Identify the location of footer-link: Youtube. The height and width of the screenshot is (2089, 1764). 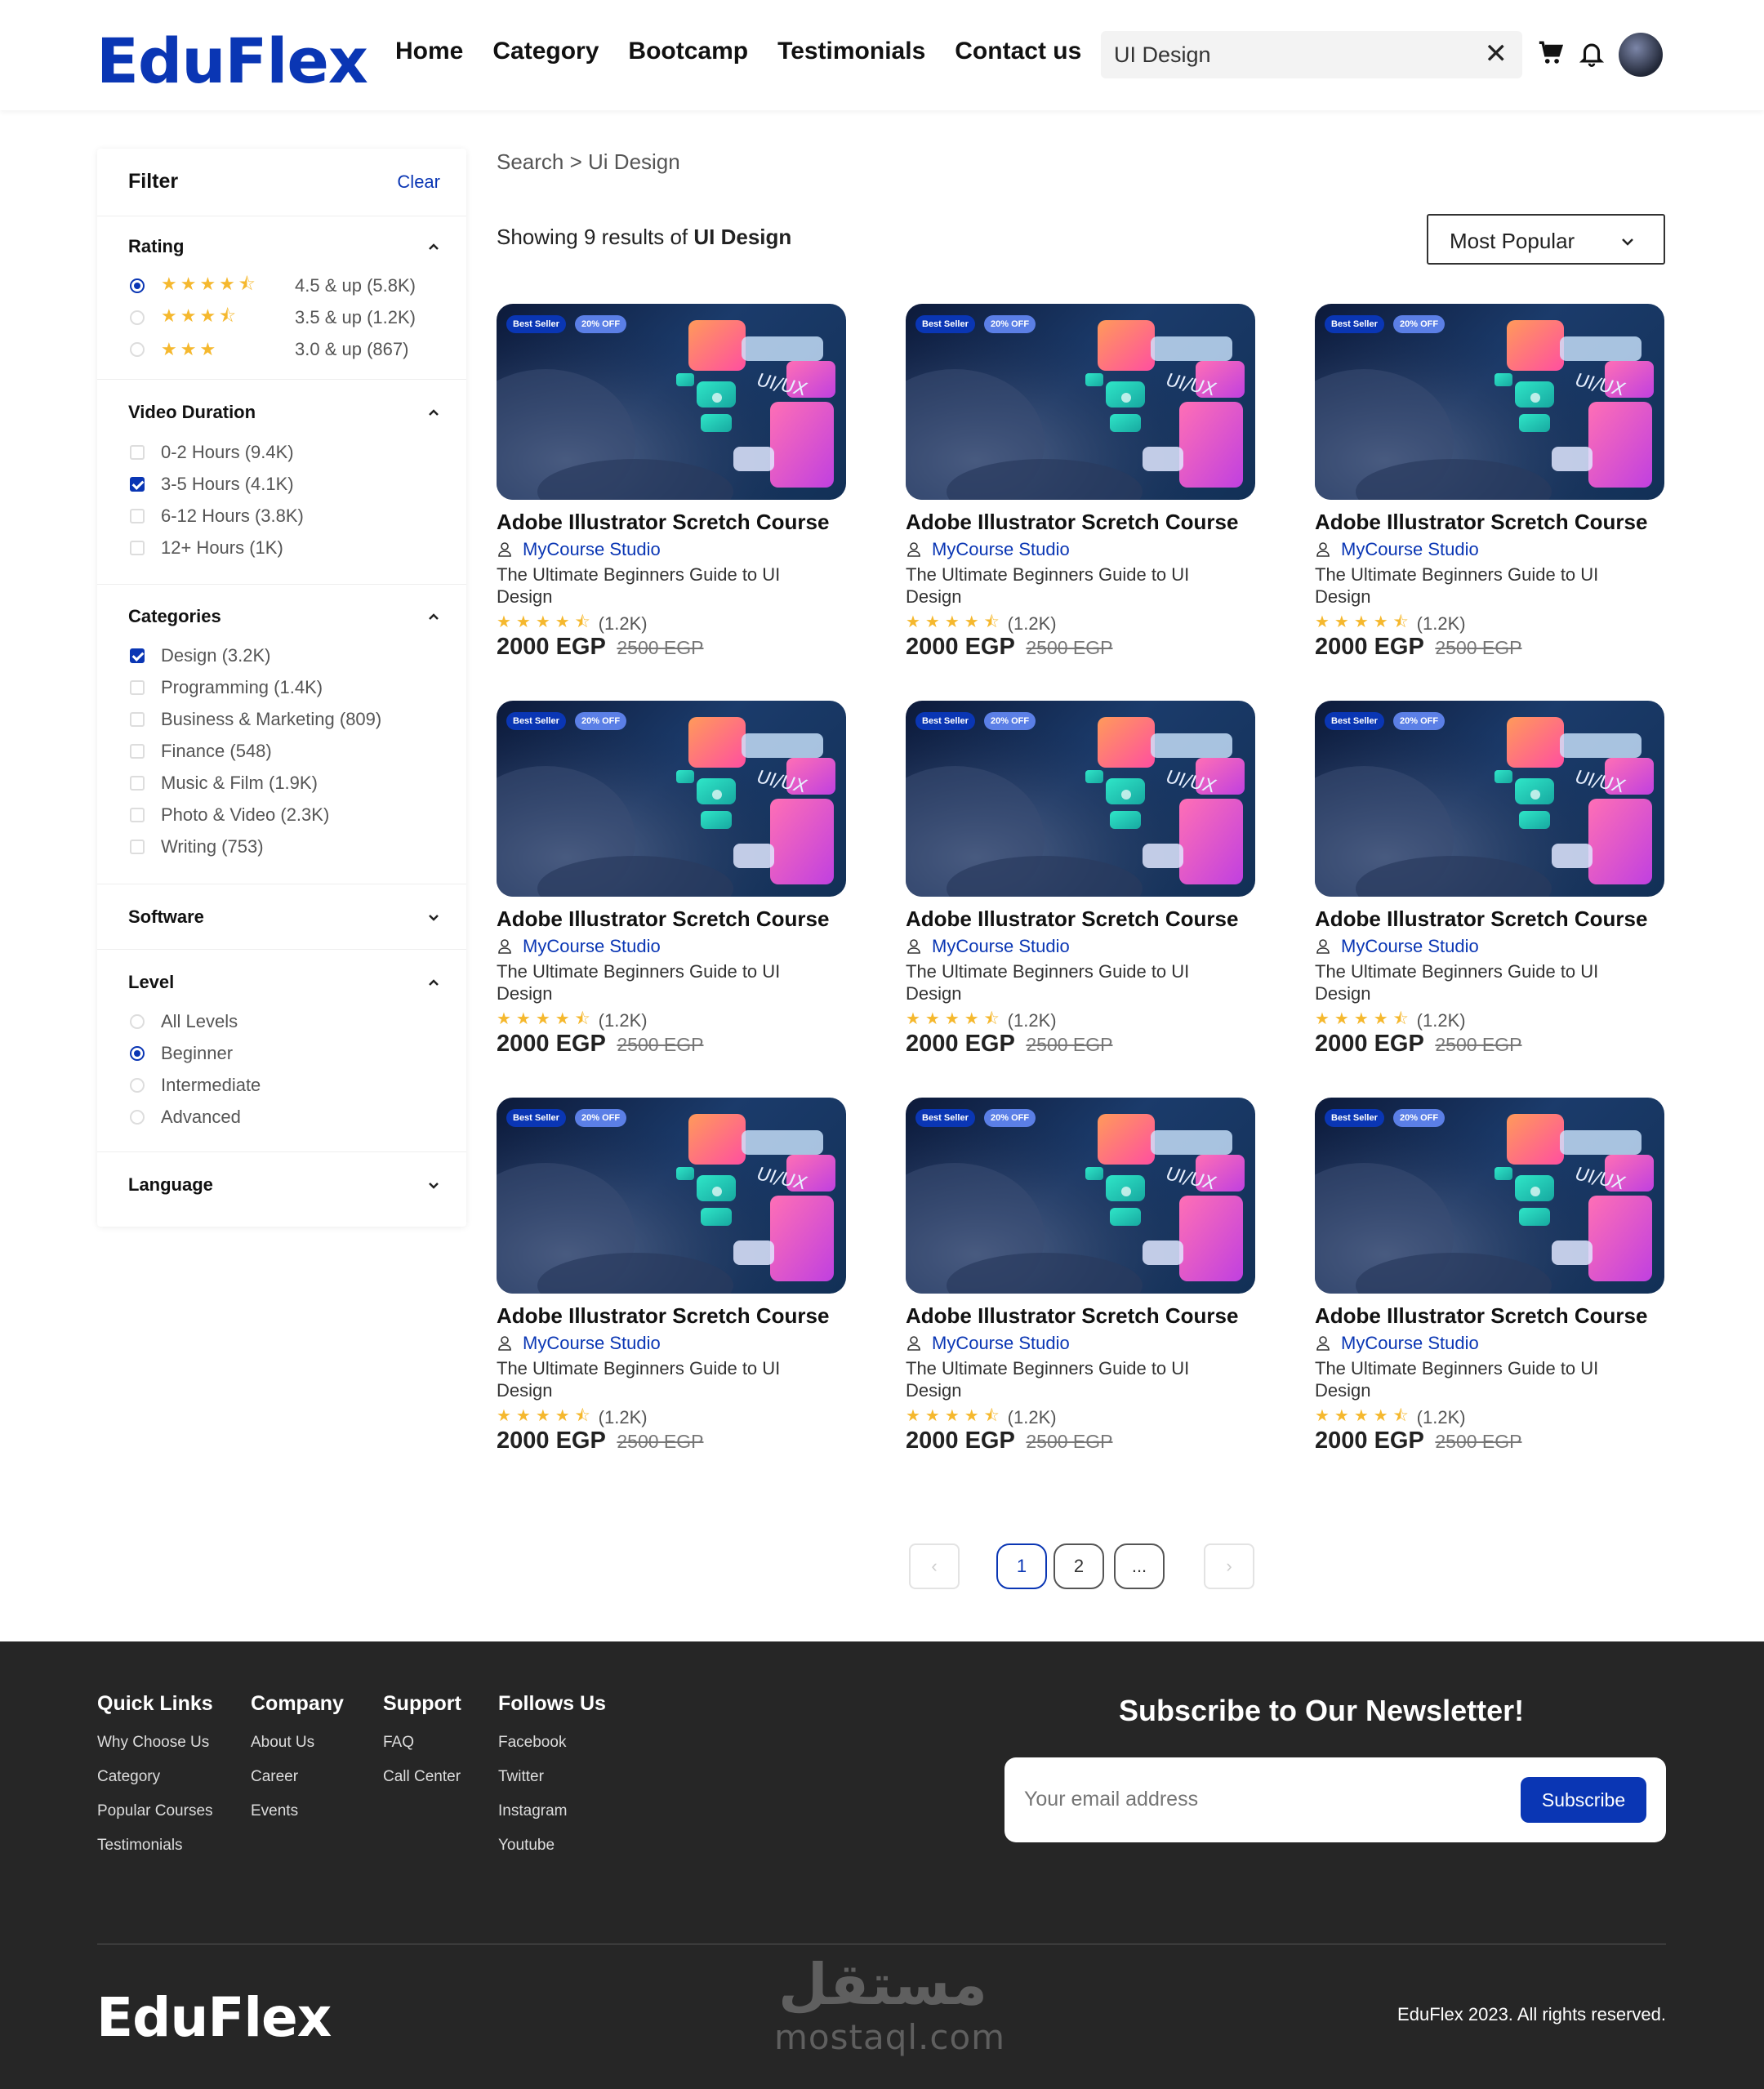
(552, 1854).